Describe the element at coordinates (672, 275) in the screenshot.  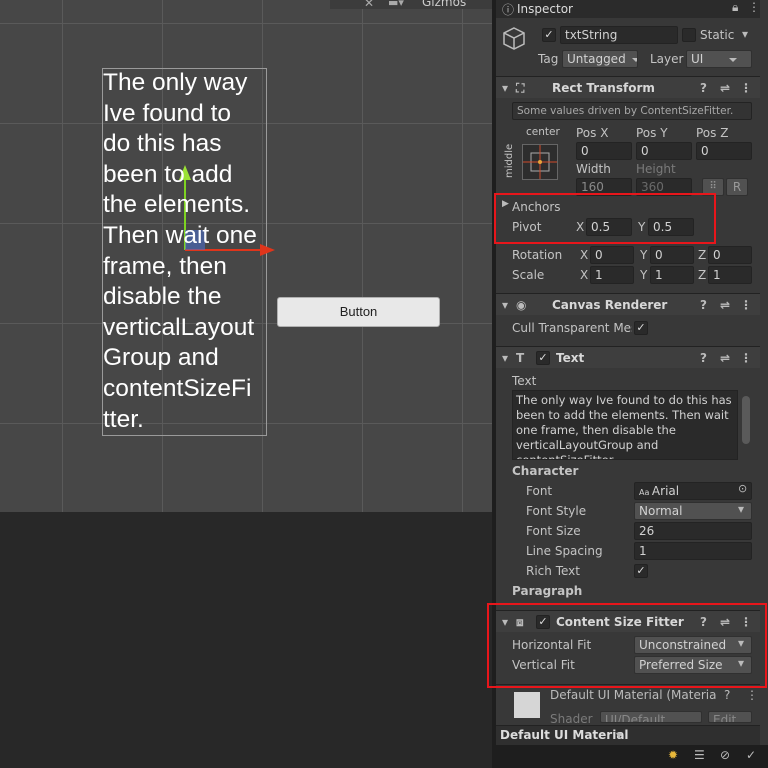
I see `scale-y-field: 1` at that location.